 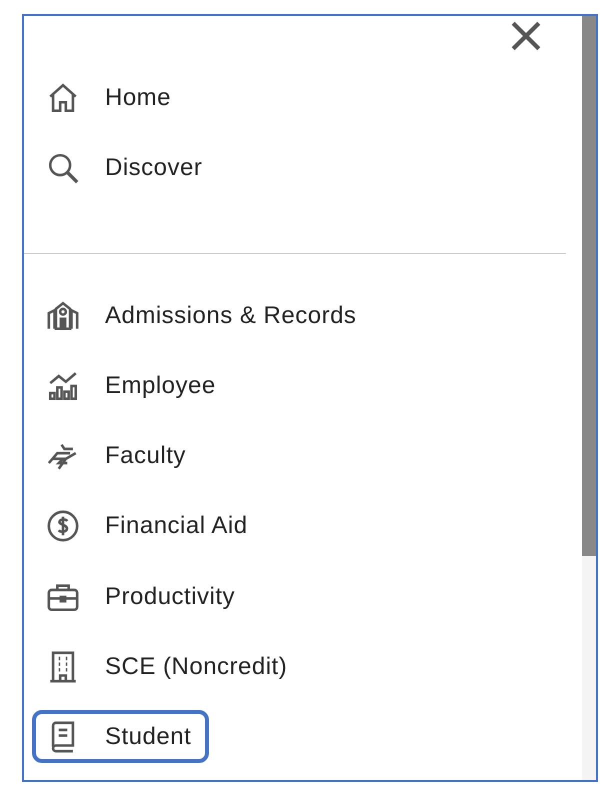 What do you see at coordinates (121, 737) in the screenshot?
I see `highlighted-menu-item: Student` at bounding box center [121, 737].